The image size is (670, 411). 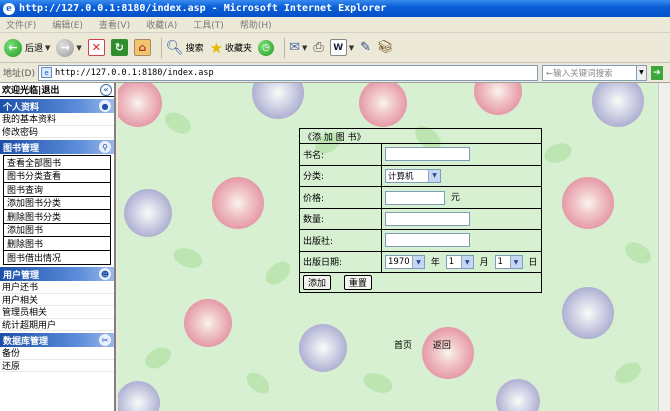 I want to click on mail-icon: ✉, so click(x=294, y=47).